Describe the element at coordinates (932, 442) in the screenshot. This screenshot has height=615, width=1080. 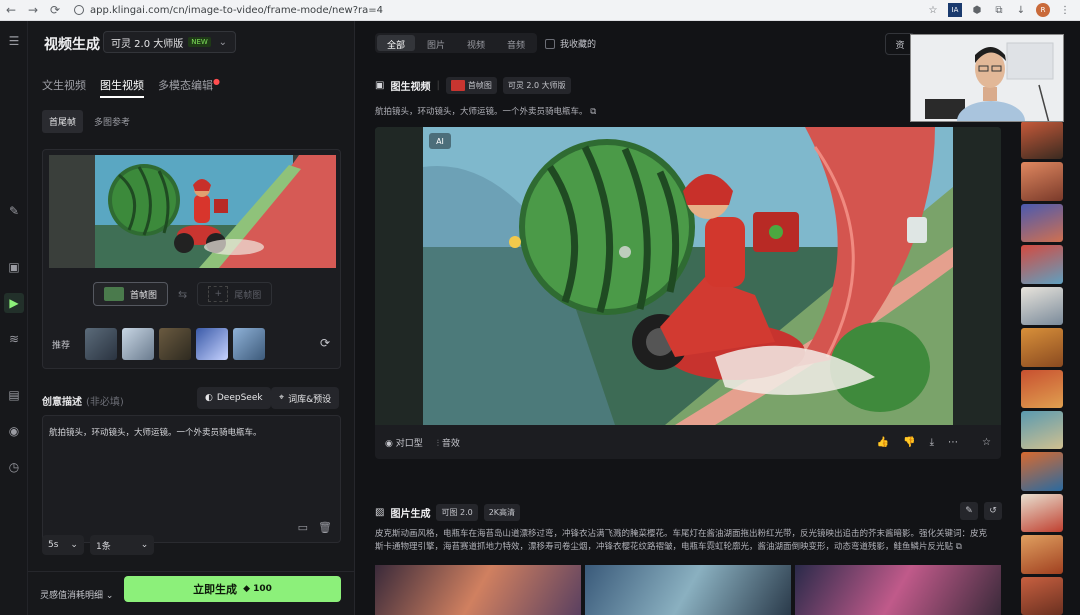
I see `download-icon: ⤓` at that location.